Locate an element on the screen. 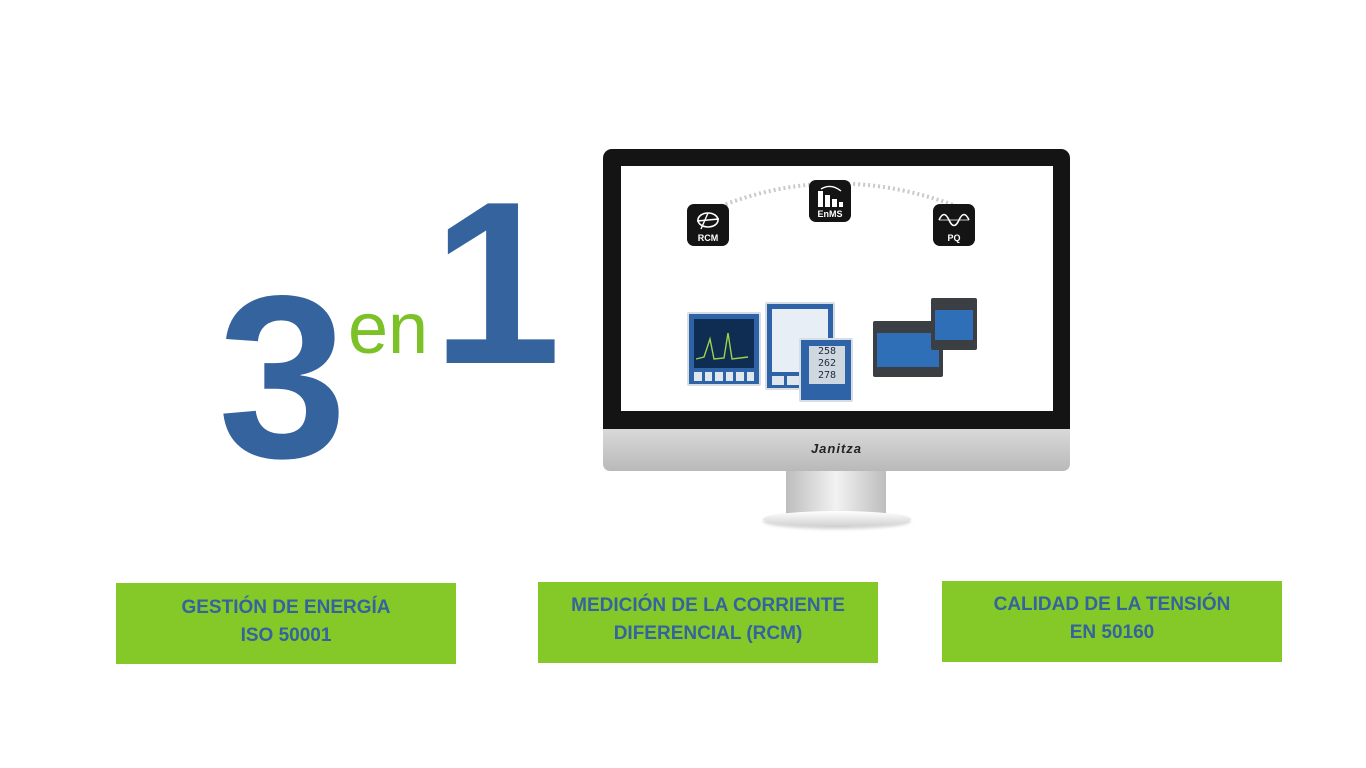  feature-energy-line2: ISO 50001 is located at coordinates (286, 635).